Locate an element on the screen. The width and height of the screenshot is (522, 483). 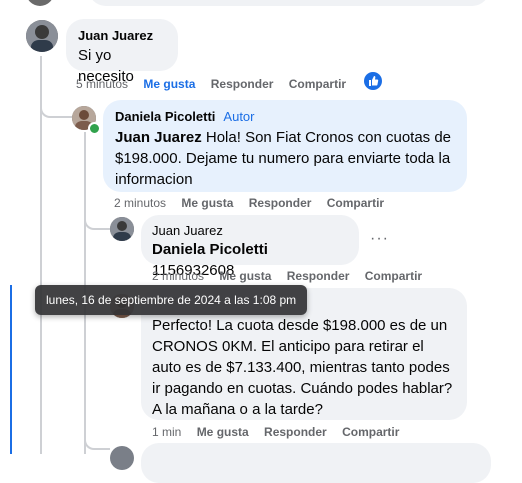
timestamp: 1 min is located at coordinates (166, 432).